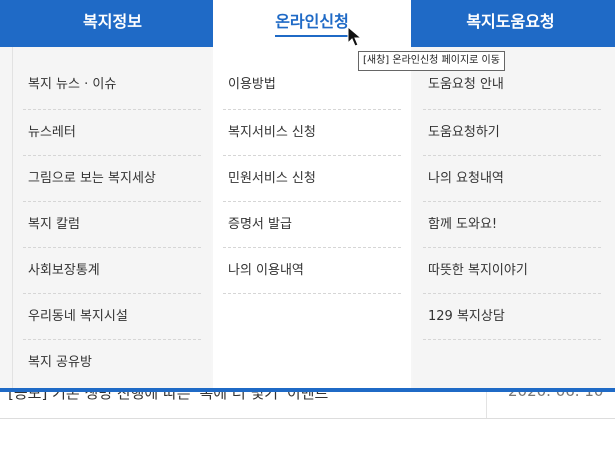 The image size is (615, 474). Describe the element at coordinates (512, 317) in the screenshot. I see `submenu-item-129-welfare-consultation: 129 복지상담` at that location.